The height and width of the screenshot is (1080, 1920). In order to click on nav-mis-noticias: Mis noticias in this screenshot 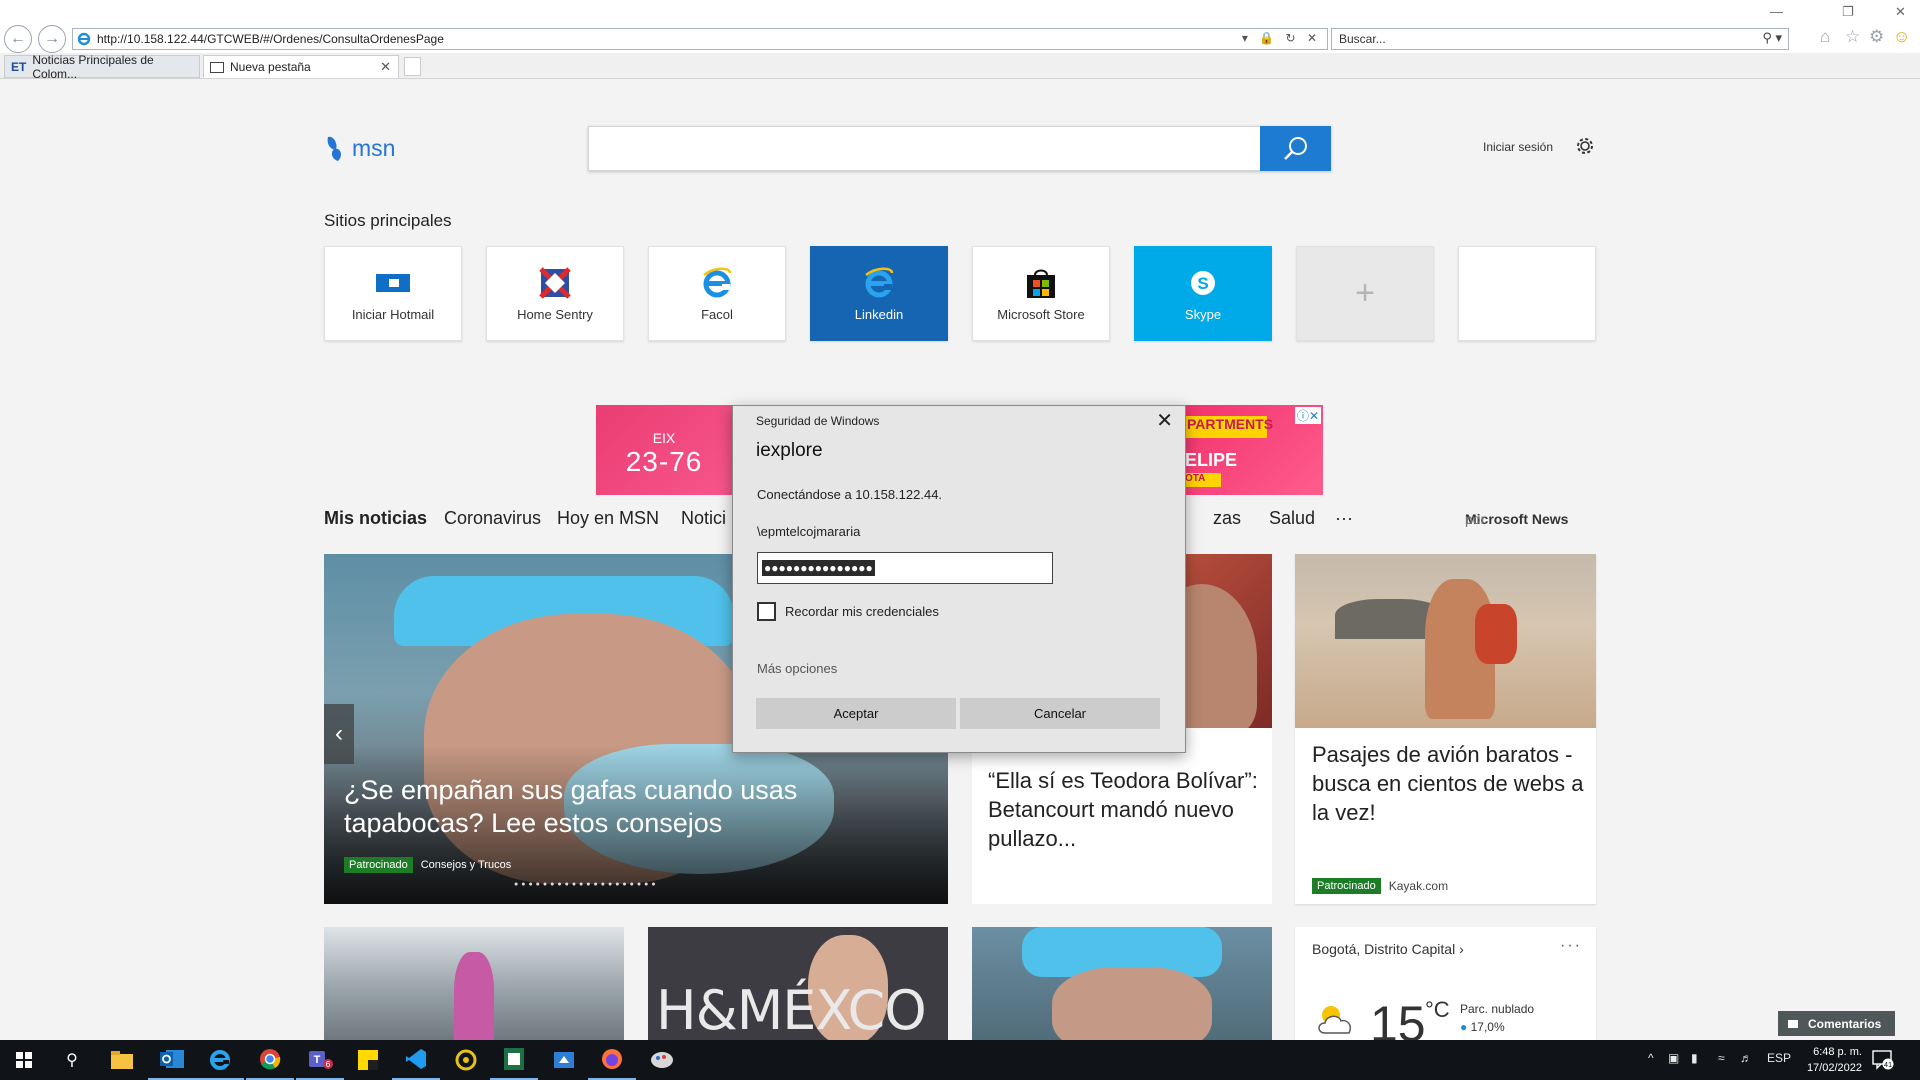, I will do `click(375, 518)`.